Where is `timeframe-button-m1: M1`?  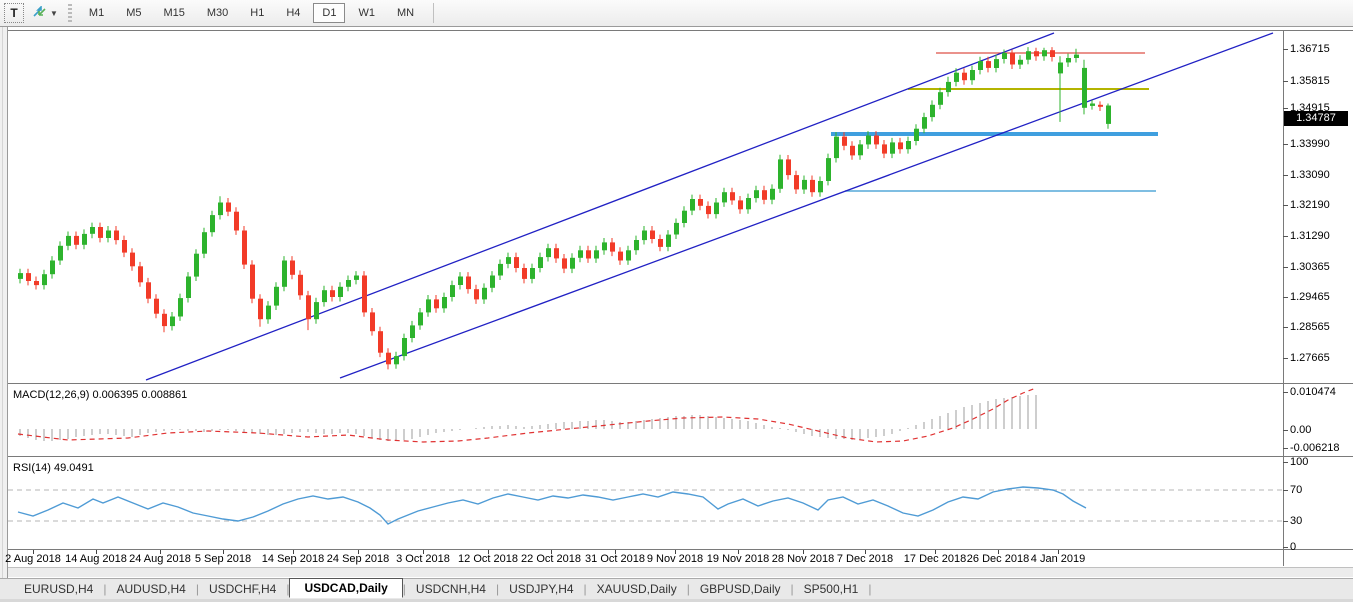 timeframe-button-m1: M1 is located at coordinates (96, 13).